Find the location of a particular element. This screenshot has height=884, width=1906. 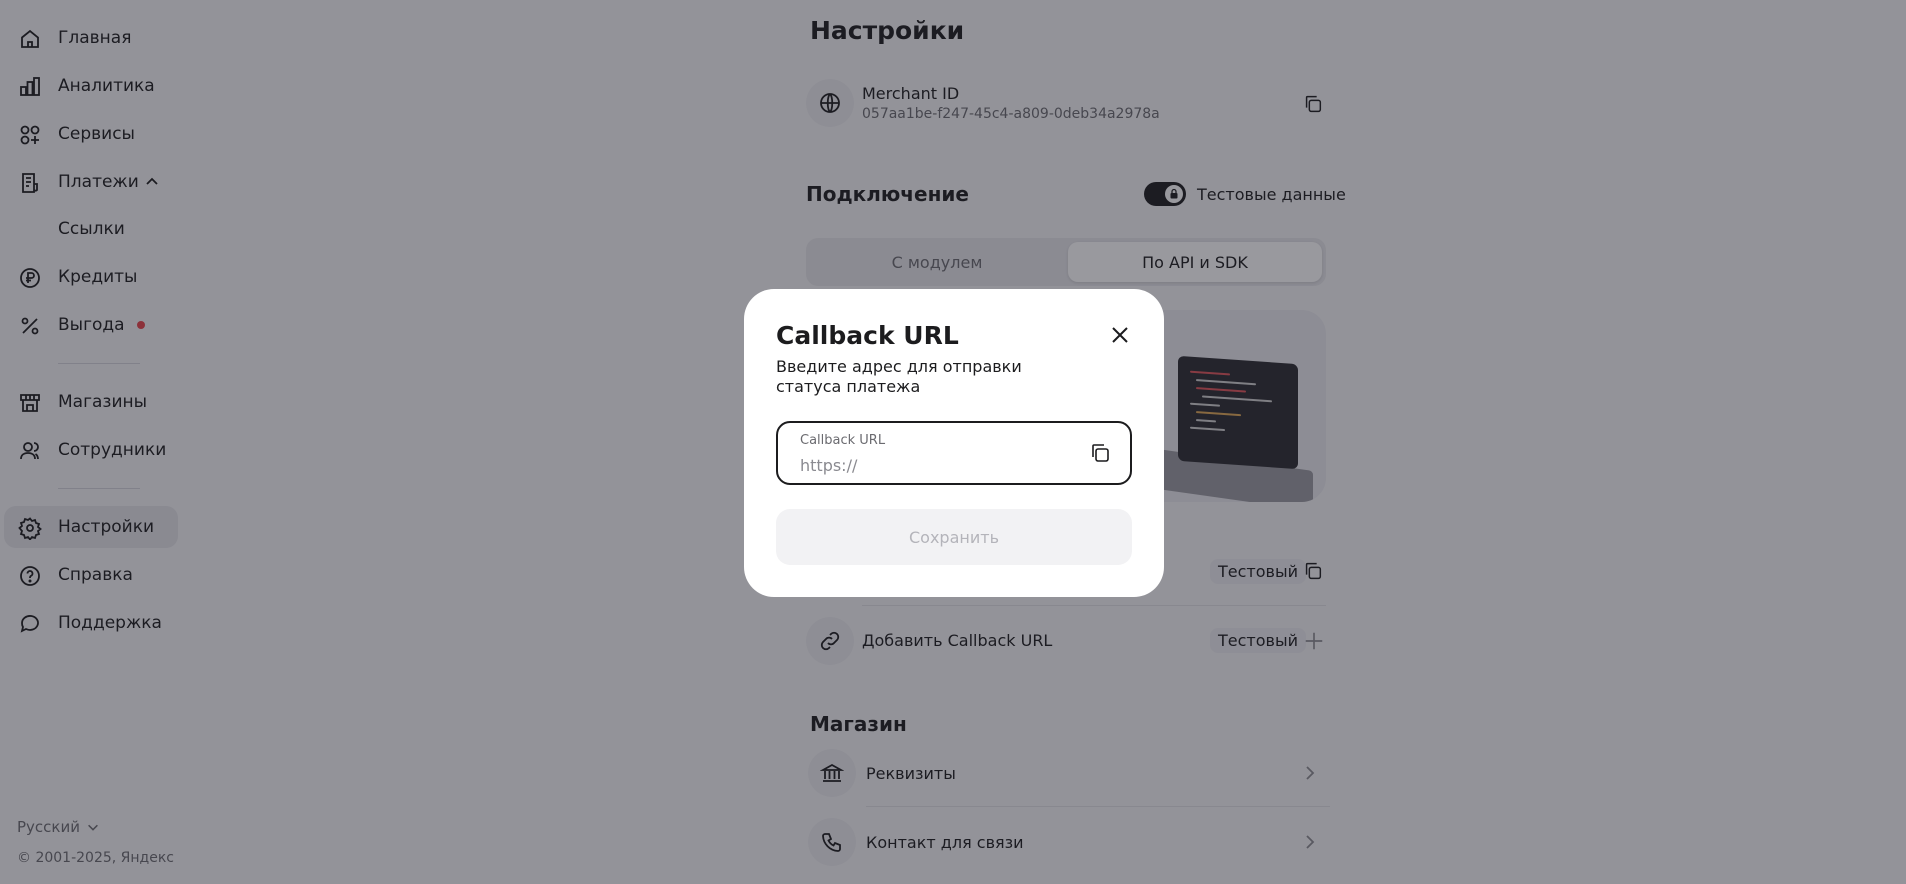

copy-icon is located at coordinates (1100, 453).